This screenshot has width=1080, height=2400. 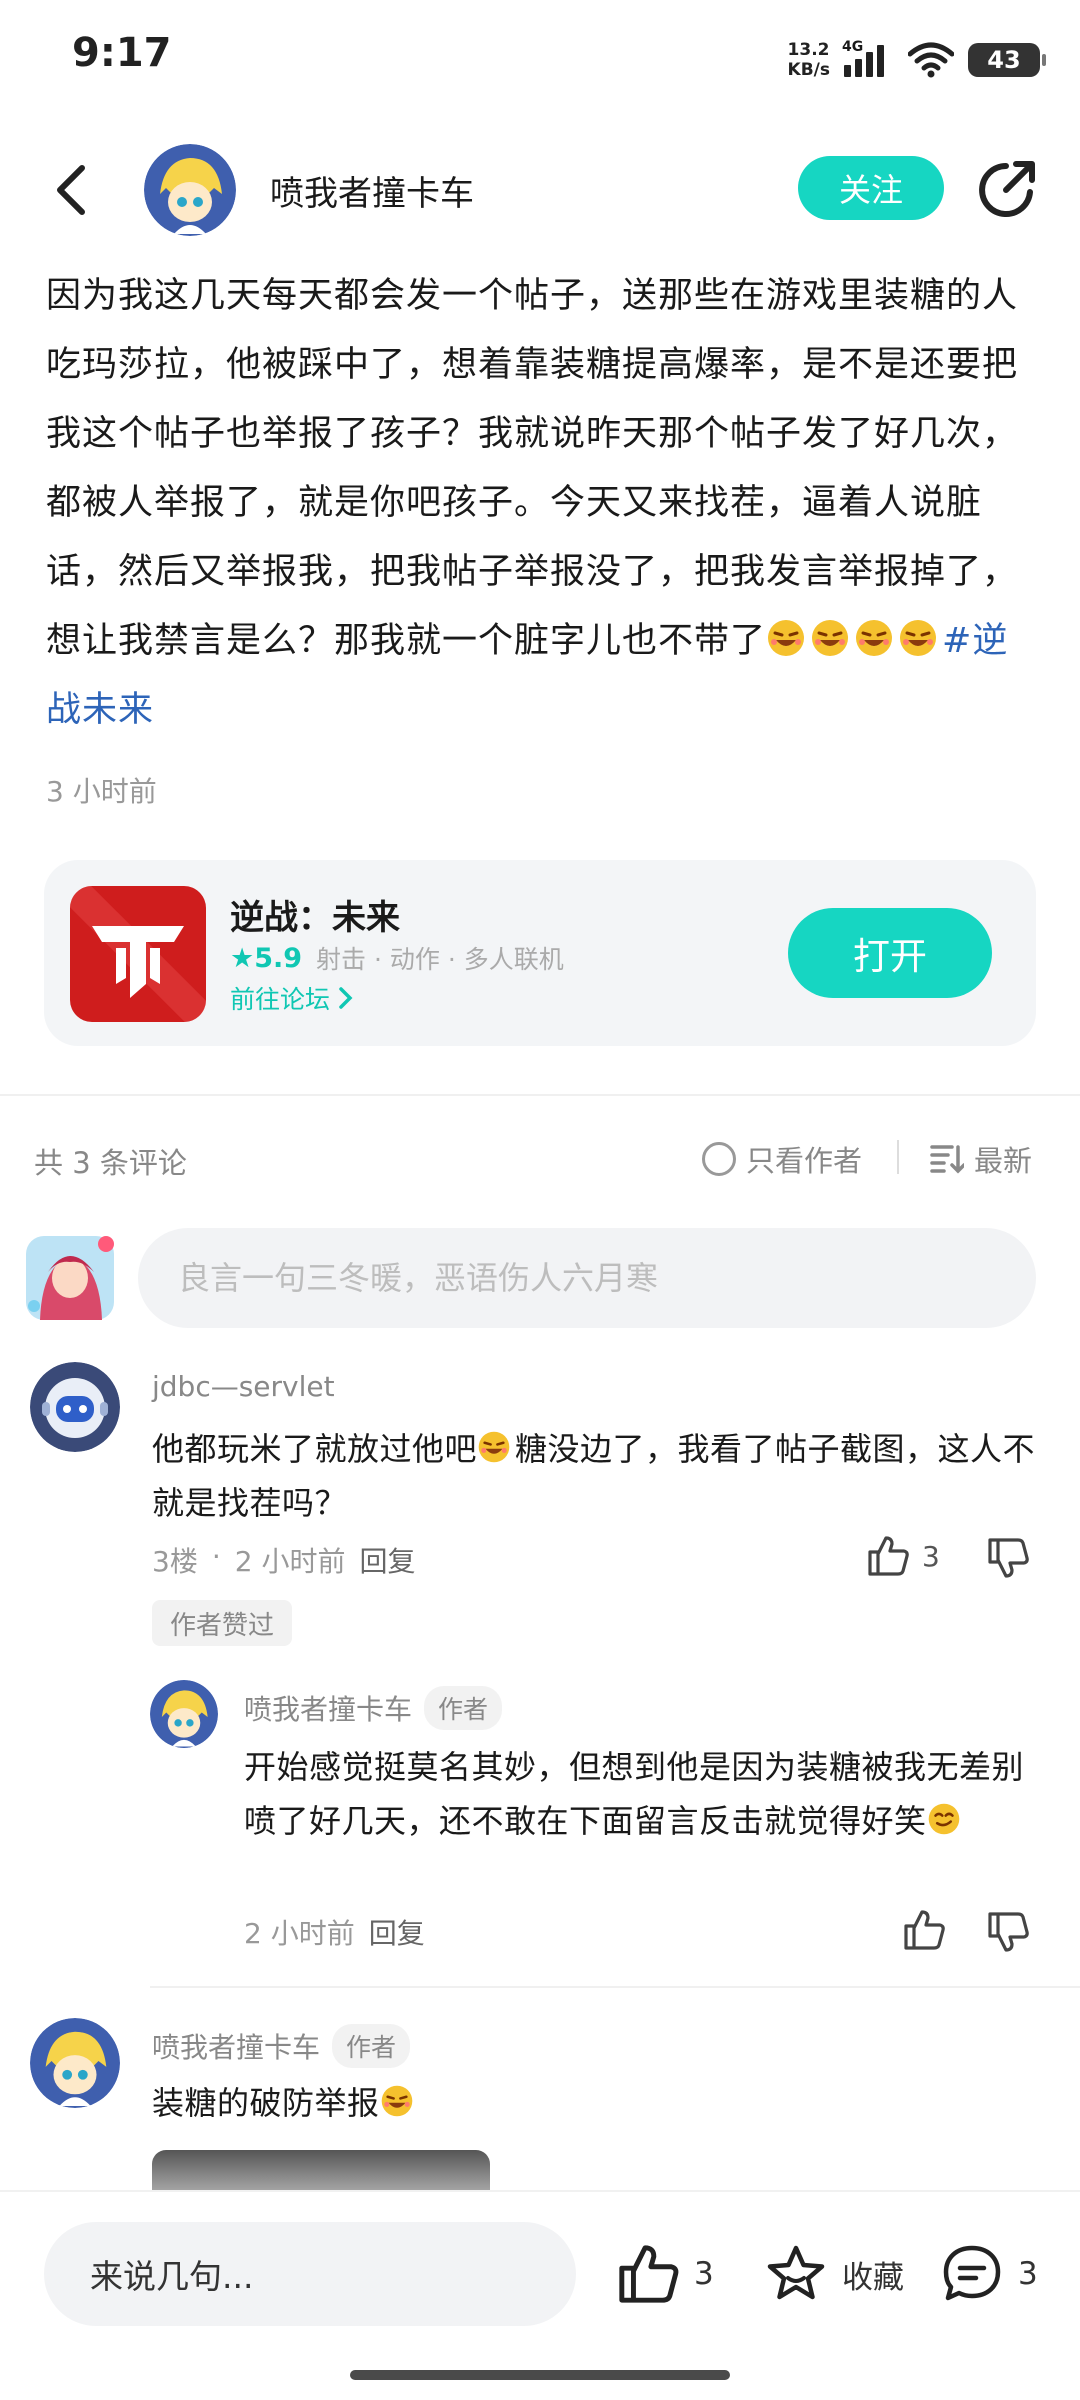 What do you see at coordinates (372, 190) in the screenshot?
I see `author-name: 喷我者撞卡车` at bounding box center [372, 190].